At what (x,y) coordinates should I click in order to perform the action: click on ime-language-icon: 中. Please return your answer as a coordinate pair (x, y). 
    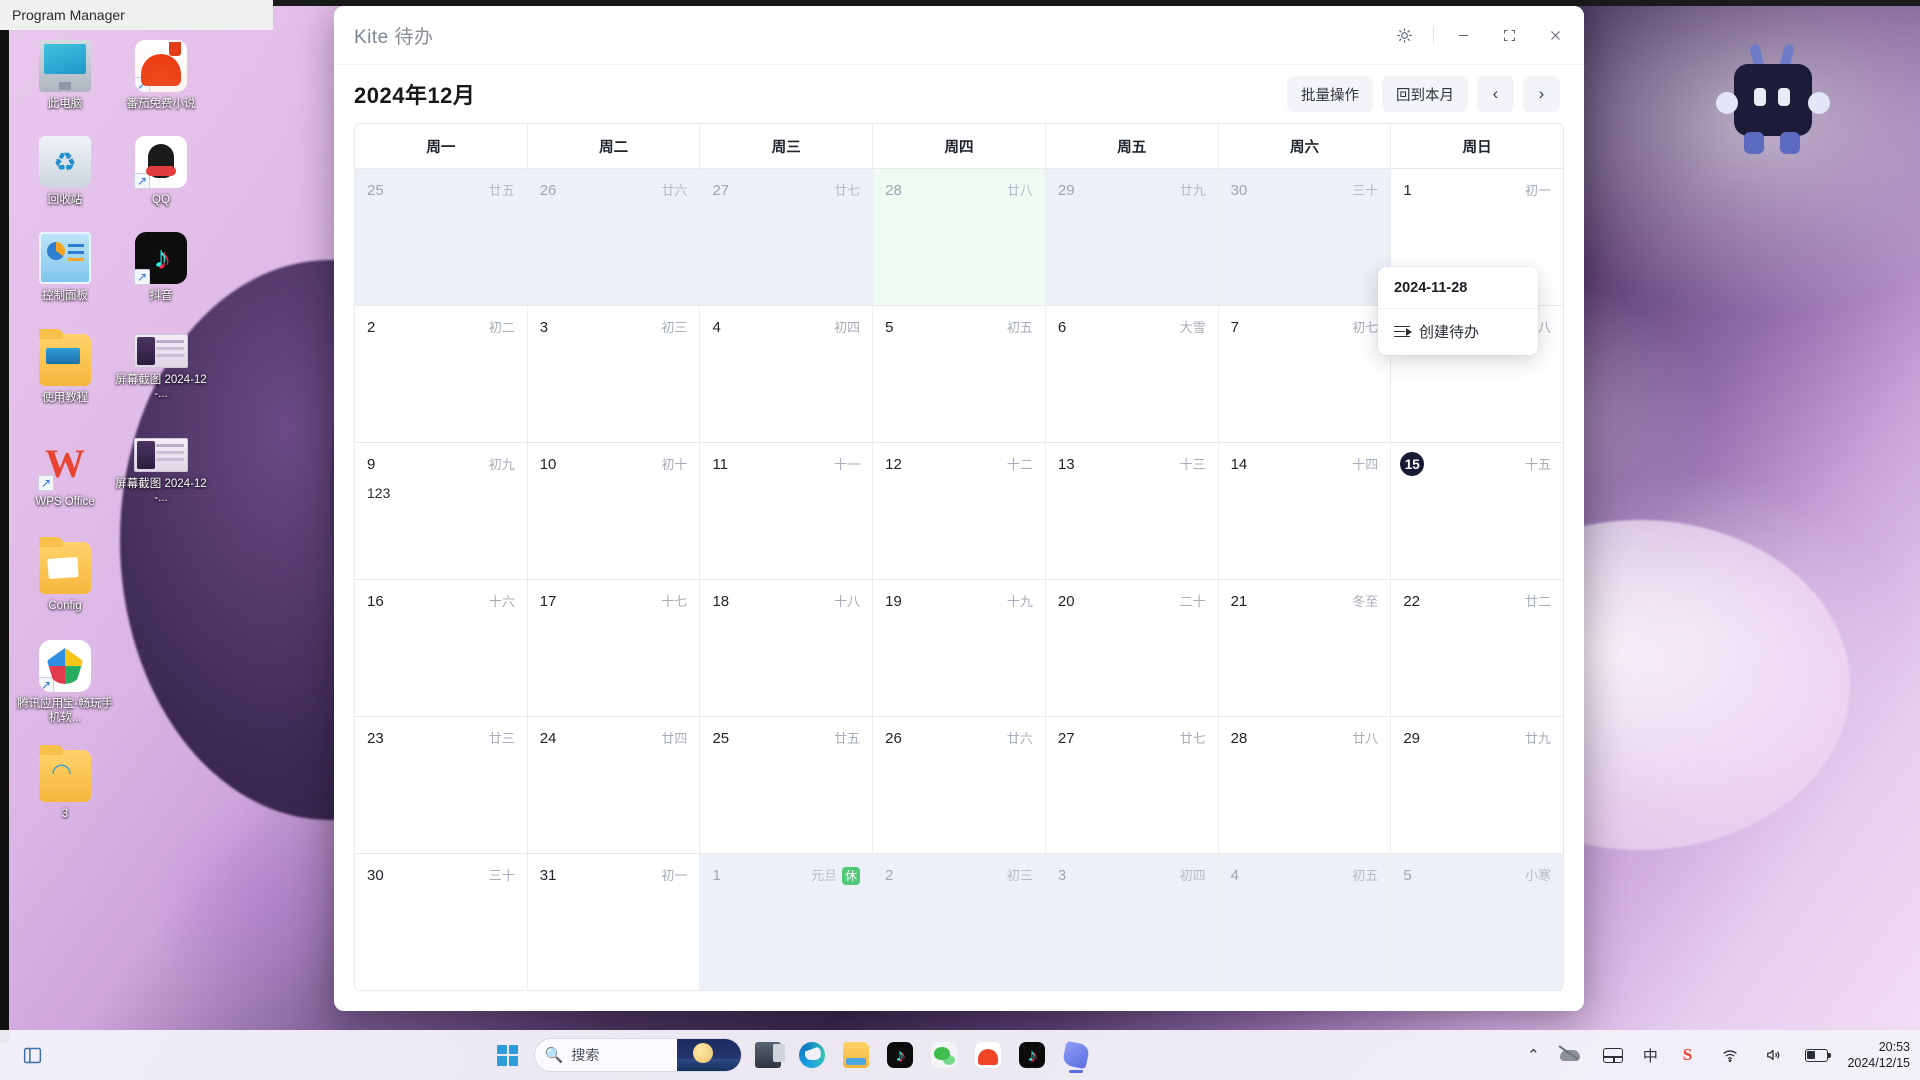
    Looking at the image, I should click on (1650, 1055).